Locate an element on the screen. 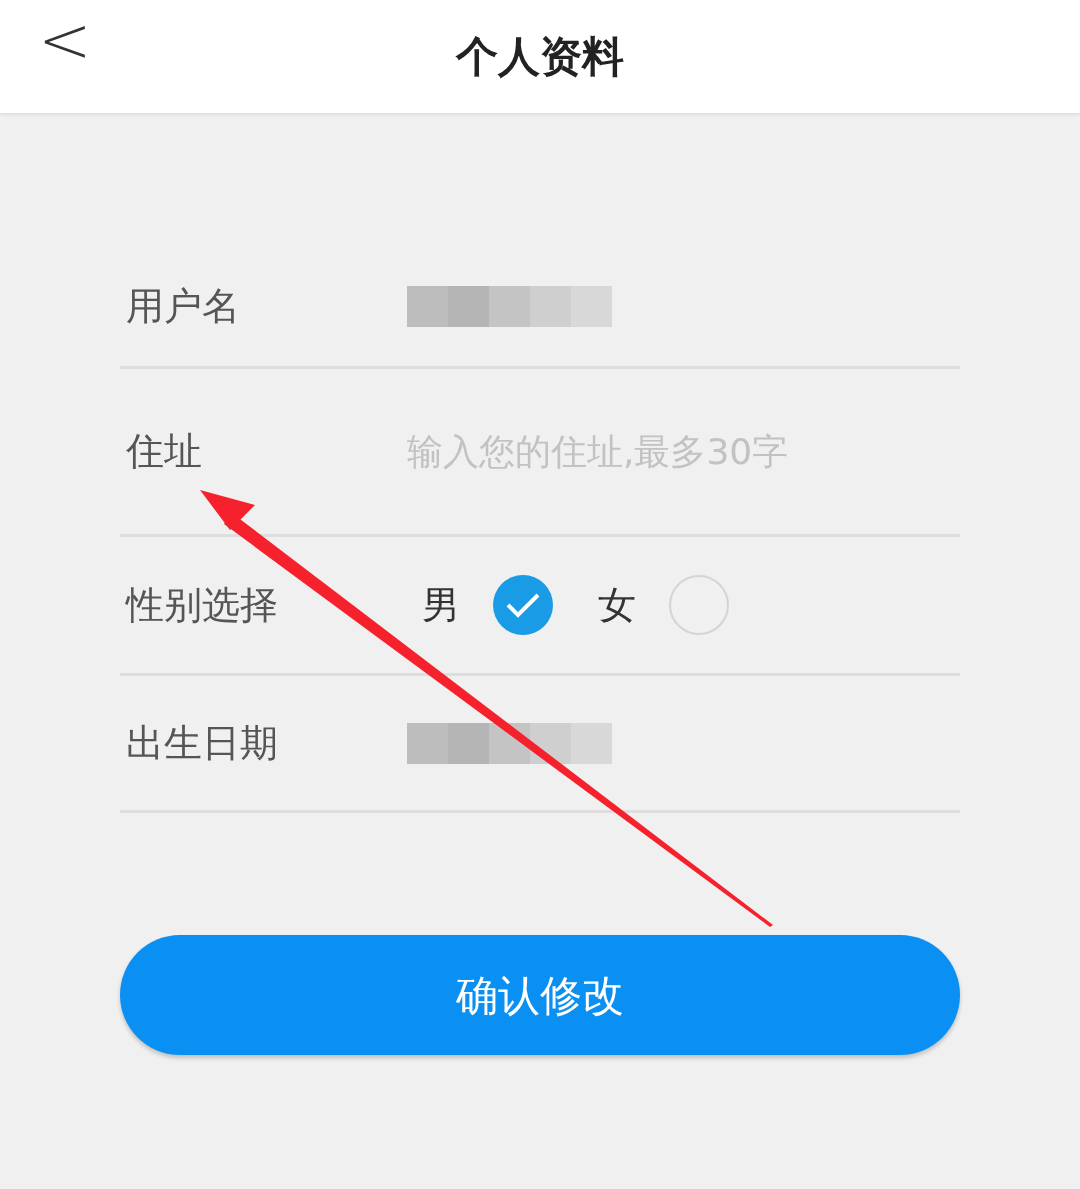 This screenshot has height=1189, width=1080. field-label: 出生日期 is located at coordinates (202, 743).